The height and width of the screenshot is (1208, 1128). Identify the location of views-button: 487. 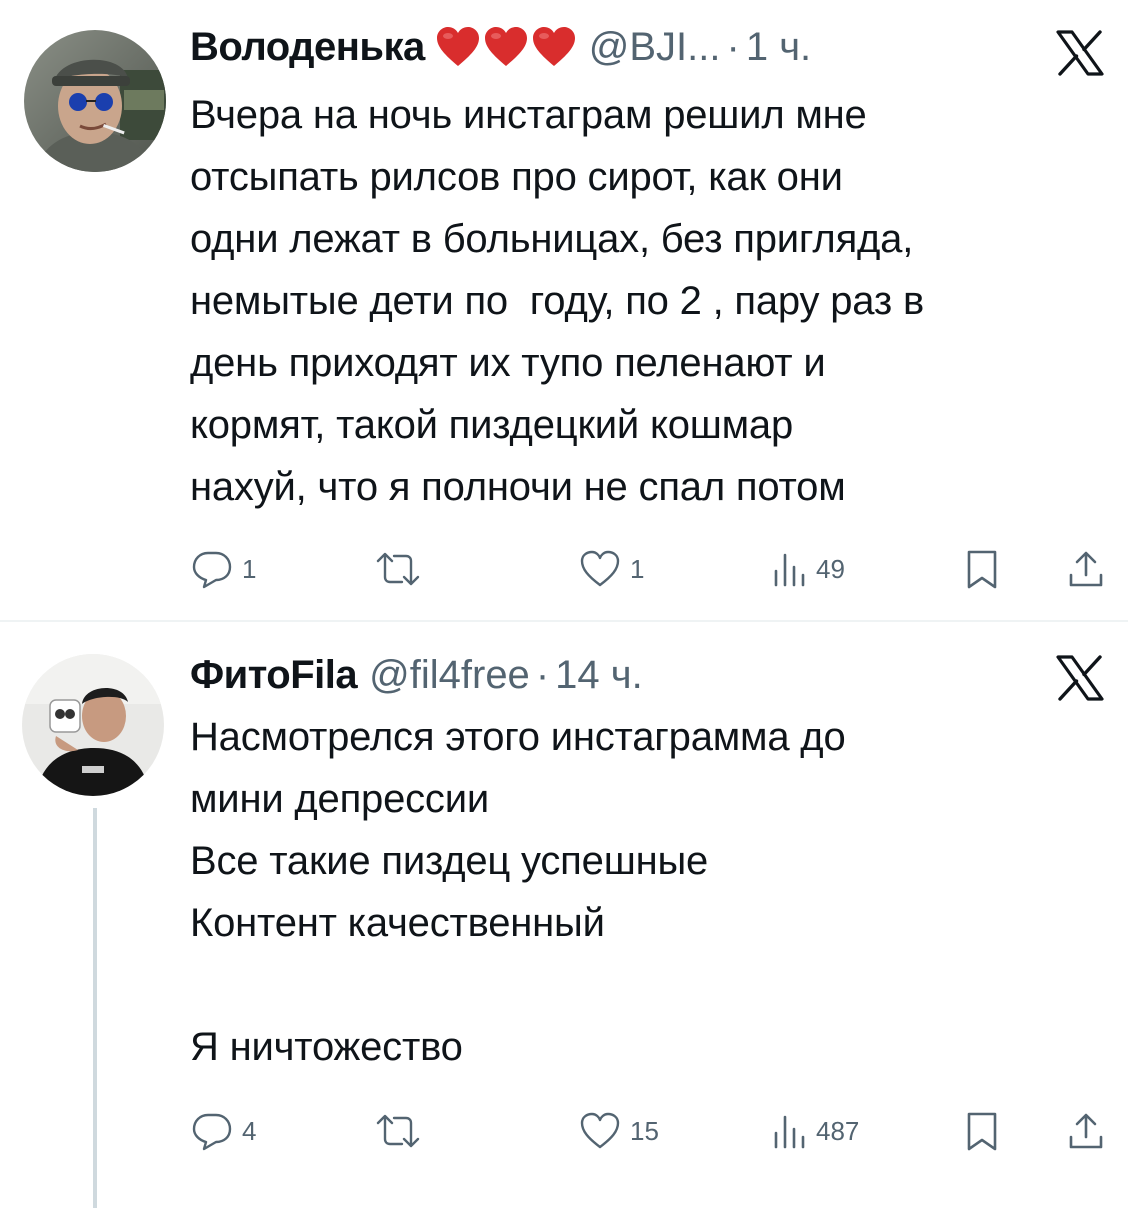
(813, 1131).